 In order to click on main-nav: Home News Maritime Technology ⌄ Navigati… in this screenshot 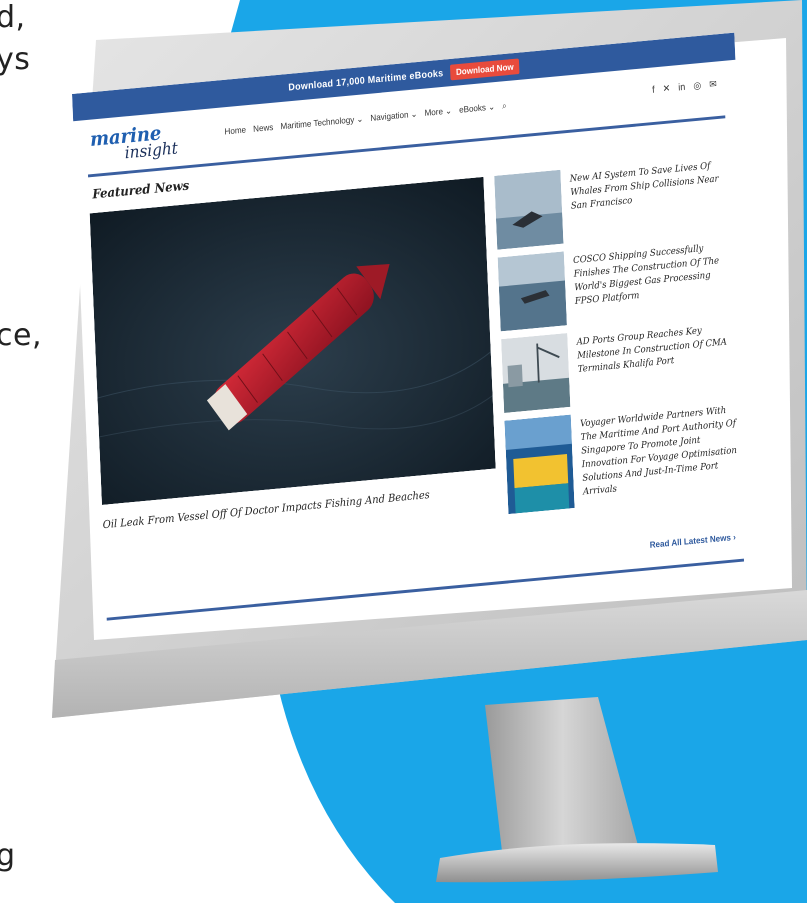, I will do `click(365, 119)`.